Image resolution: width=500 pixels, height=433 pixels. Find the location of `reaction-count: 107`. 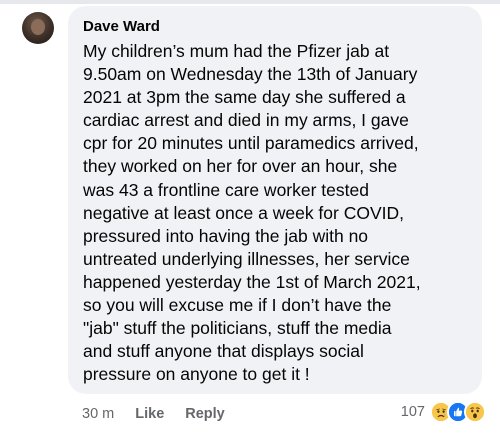

reaction-count: 107 is located at coordinates (412, 412).